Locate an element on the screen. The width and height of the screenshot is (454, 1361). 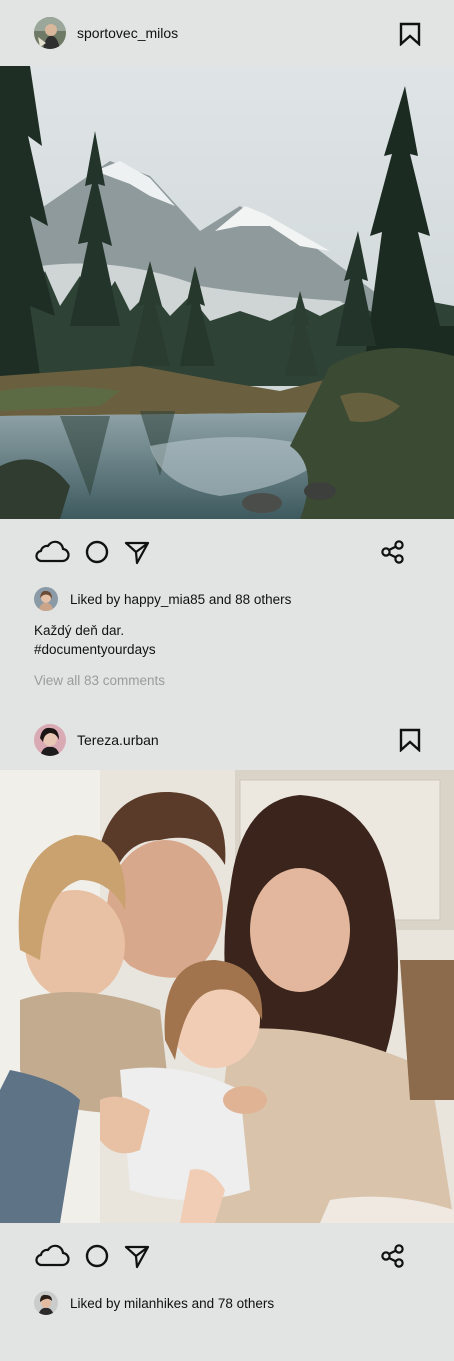
likes-row: Liked by milanhikes and 78 others is located at coordinates (227, 1303).